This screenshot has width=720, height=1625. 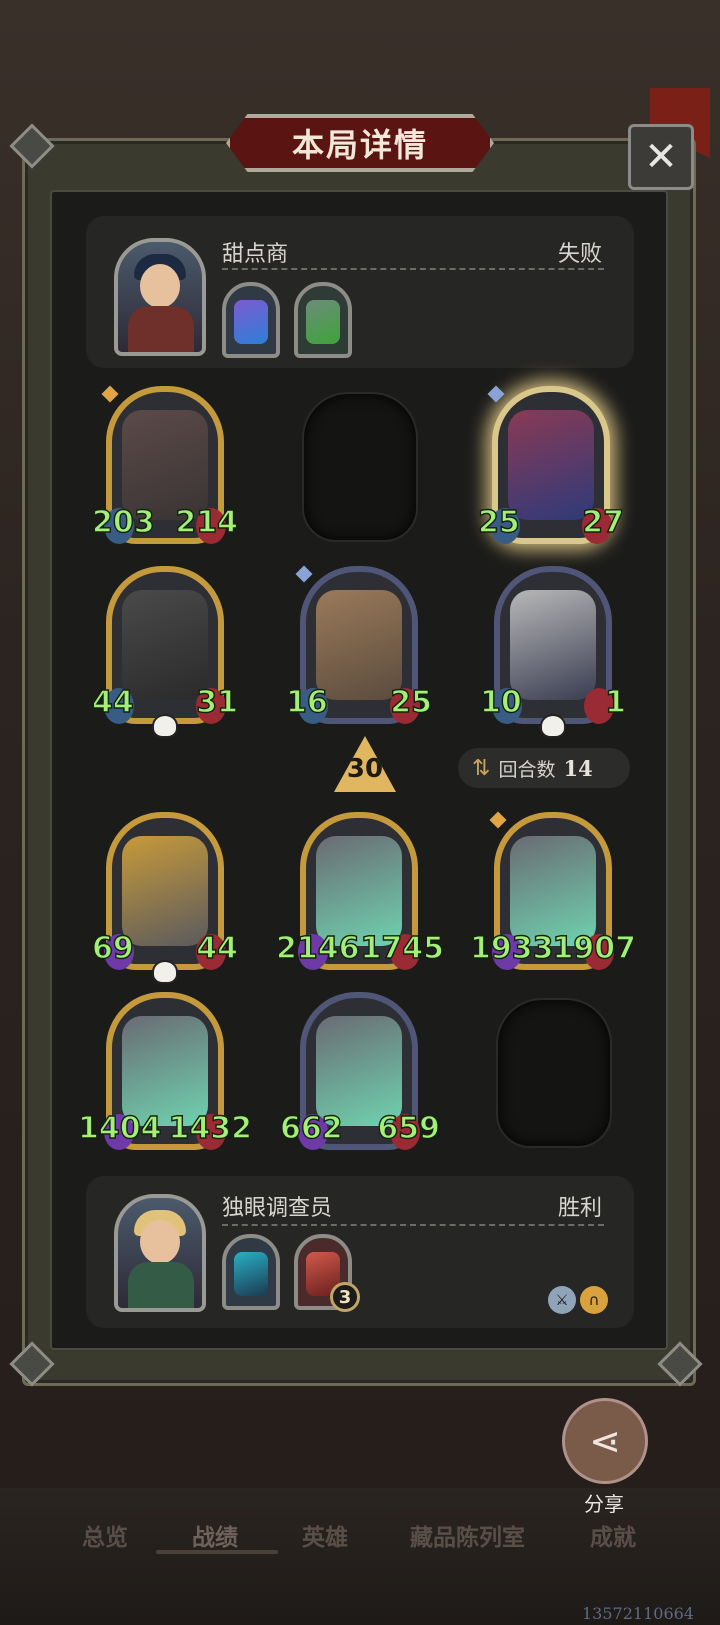 I want to click on minion-attack: 44, so click(x=112, y=702).